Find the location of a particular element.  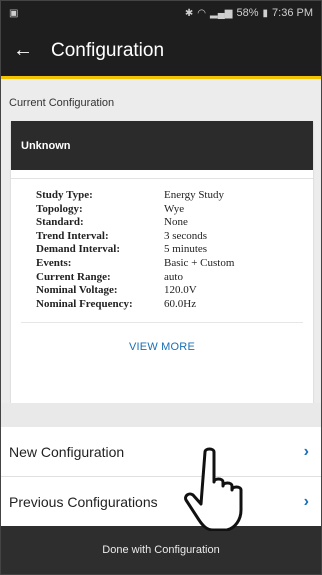

property-value: 120.0V is located at coordinates (180, 290).